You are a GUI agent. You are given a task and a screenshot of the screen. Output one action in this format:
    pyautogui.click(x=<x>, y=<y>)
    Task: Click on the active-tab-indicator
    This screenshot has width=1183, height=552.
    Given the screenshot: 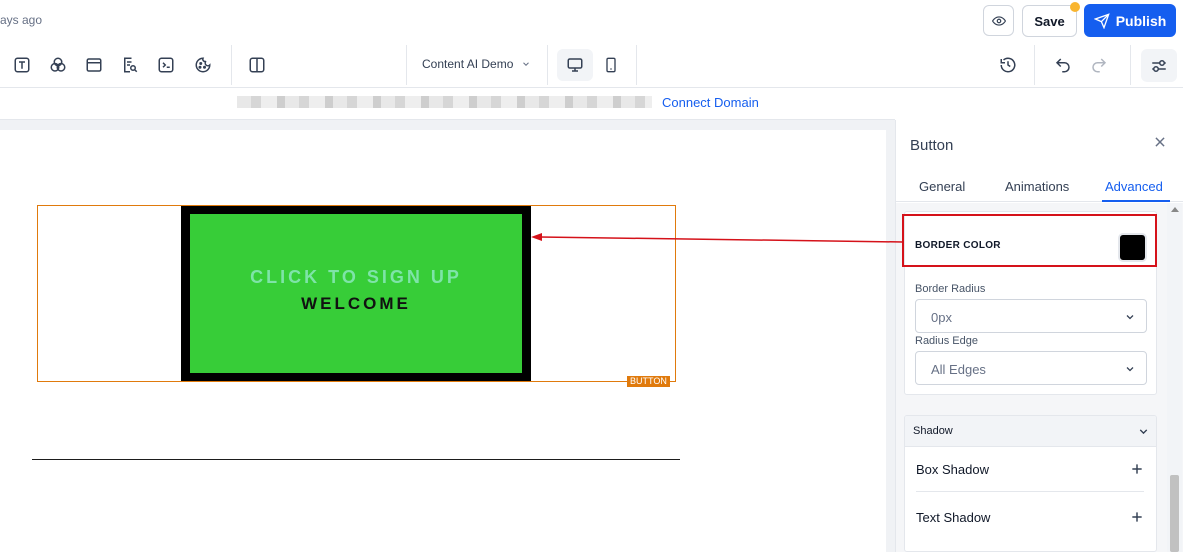 What is the action you would take?
    pyautogui.click(x=1136, y=201)
    